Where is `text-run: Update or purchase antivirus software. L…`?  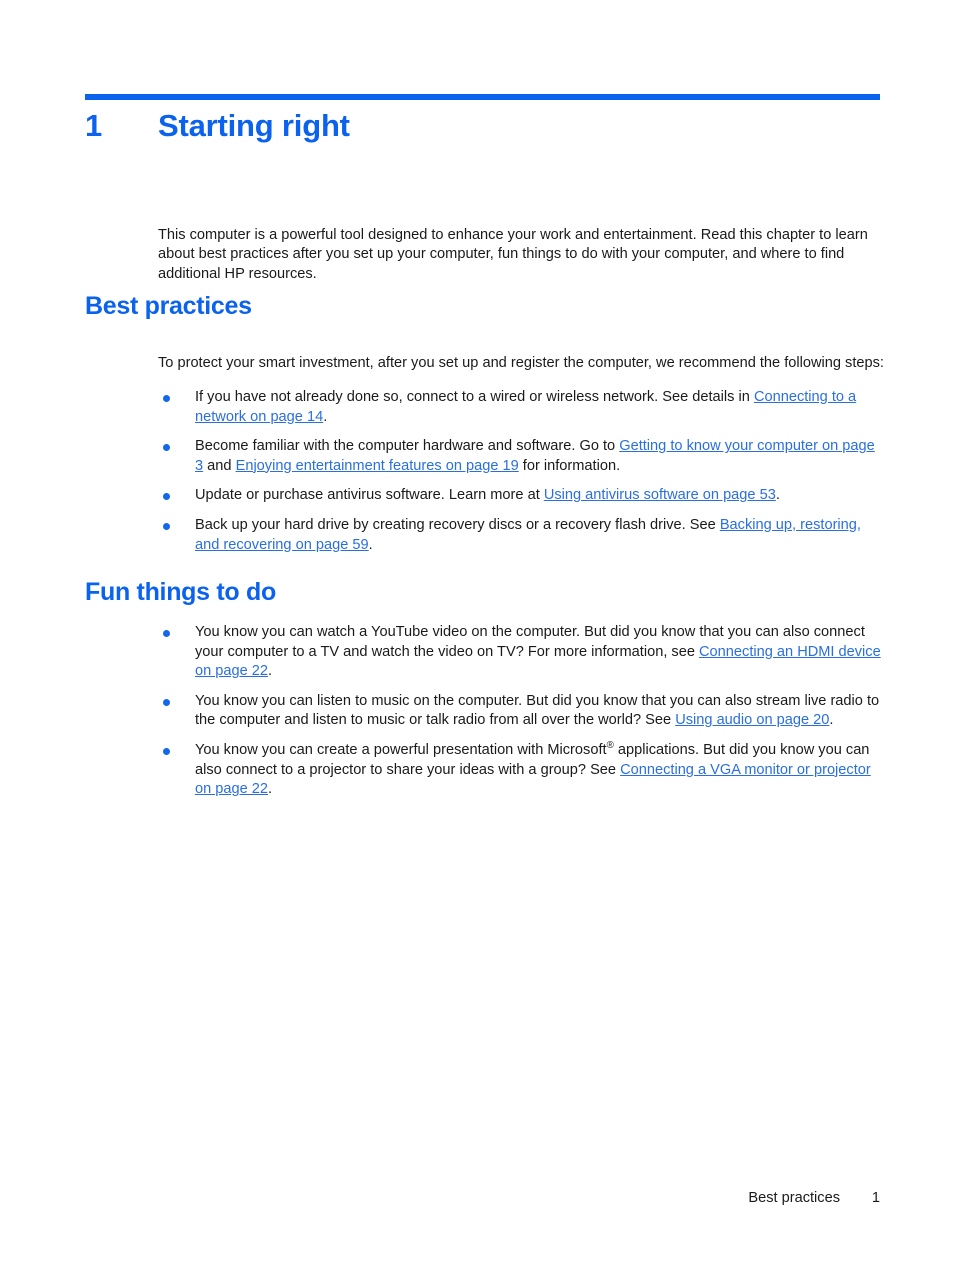
text-run: Update or purchase antivirus software. L… is located at coordinates (369, 495).